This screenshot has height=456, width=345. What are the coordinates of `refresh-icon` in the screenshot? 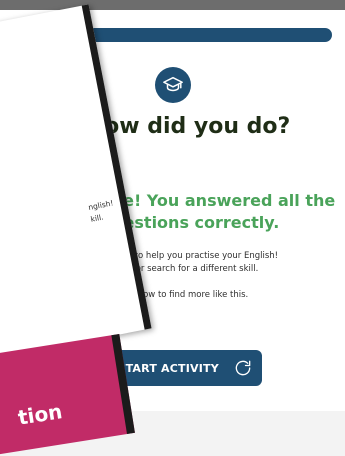 It's located at (243, 368).